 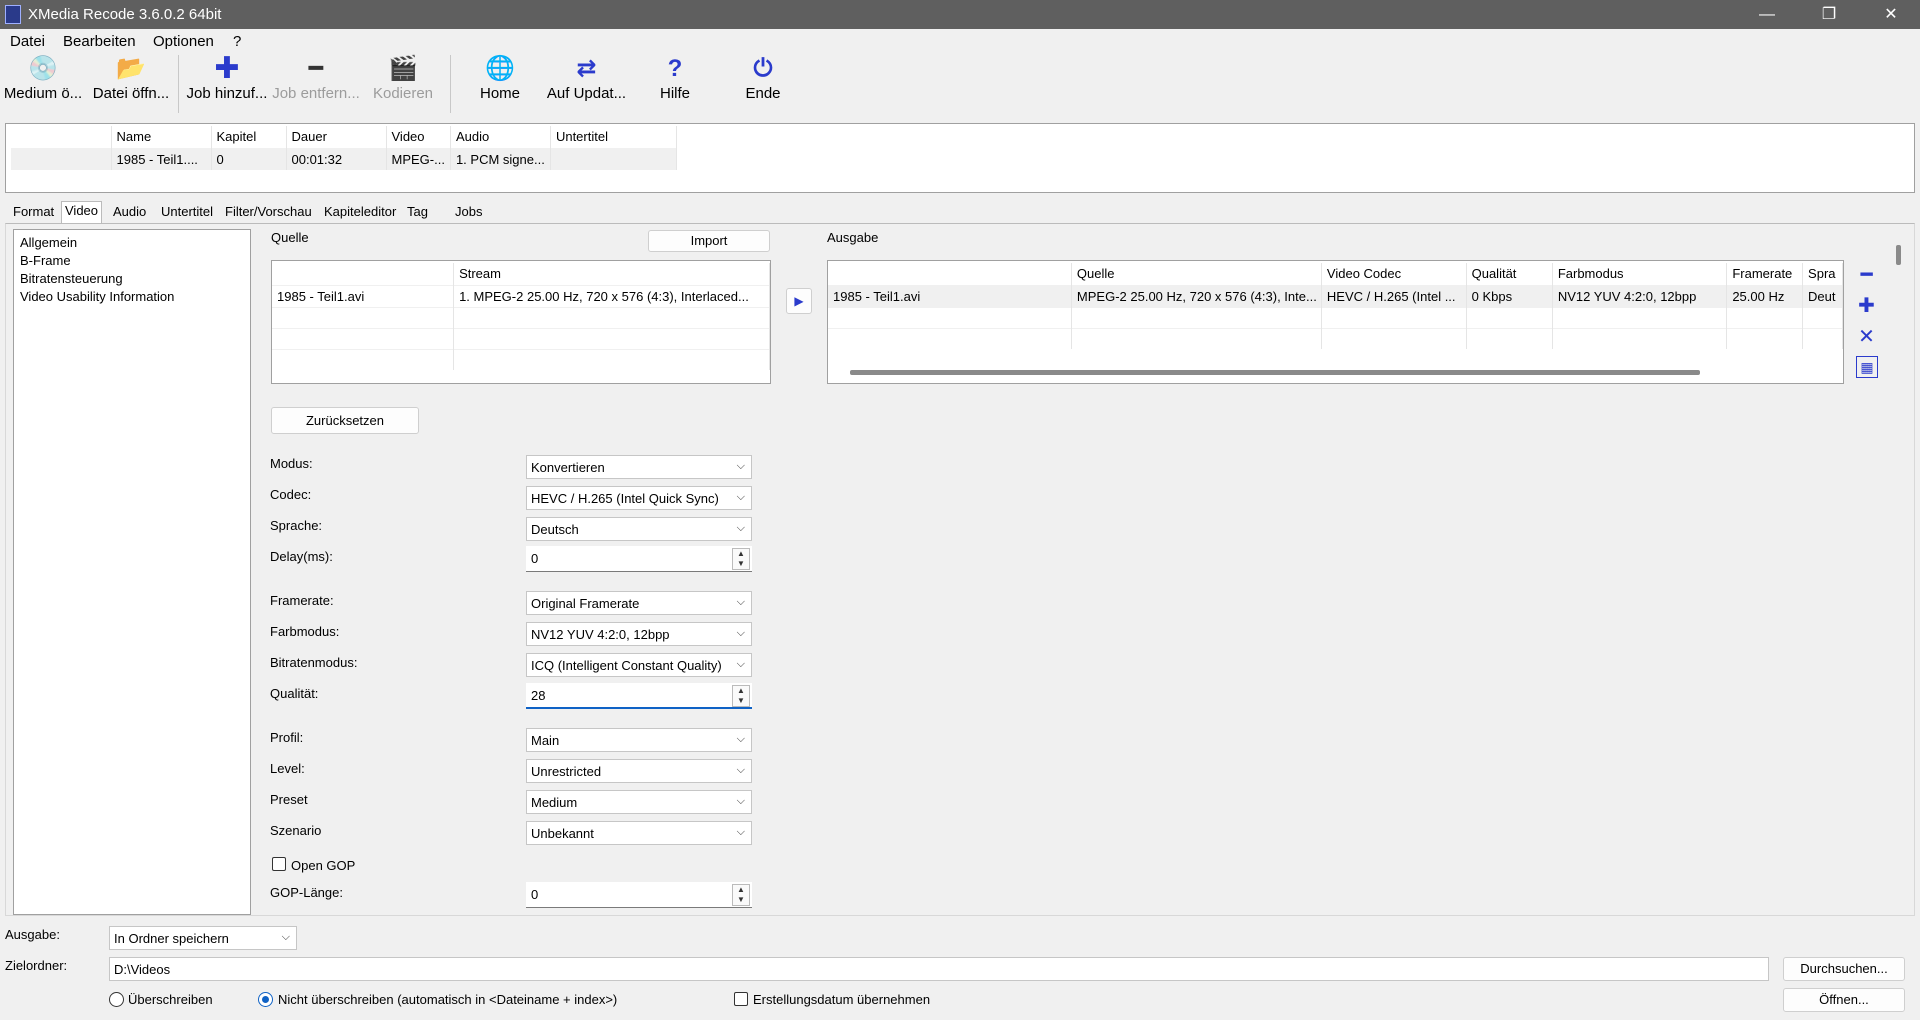 I want to click on zielordner-input: D:\Videos, so click(x=939, y=969).